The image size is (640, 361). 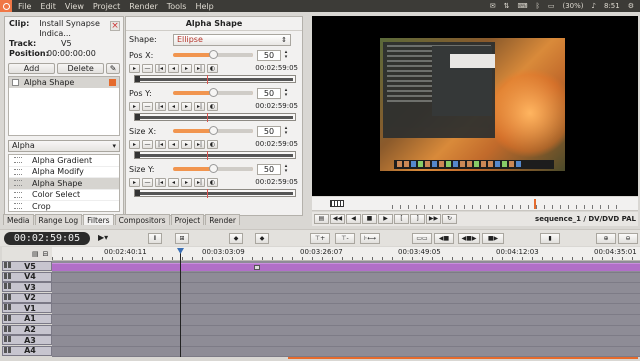 What do you see at coordinates (103, 237) in the screenshot?
I see `play-icon: ▶▾` at bounding box center [103, 237].